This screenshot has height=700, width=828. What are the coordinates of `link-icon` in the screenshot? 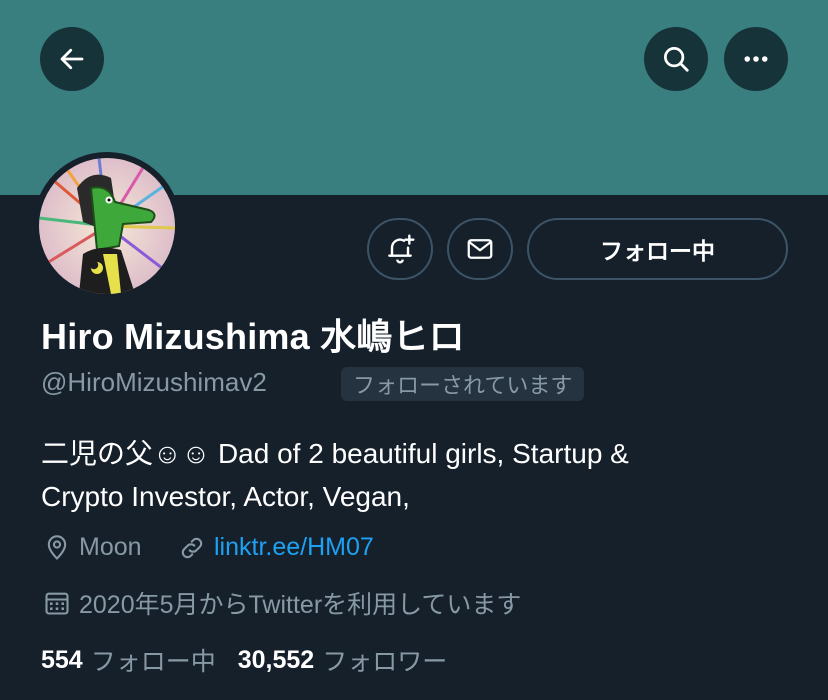 It's located at (192, 547).